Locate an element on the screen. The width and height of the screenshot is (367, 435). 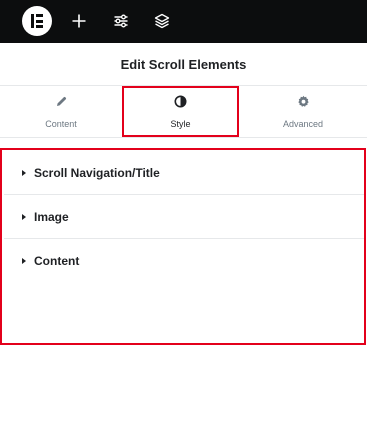
tab-style: Style is located at coordinates (180, 112).